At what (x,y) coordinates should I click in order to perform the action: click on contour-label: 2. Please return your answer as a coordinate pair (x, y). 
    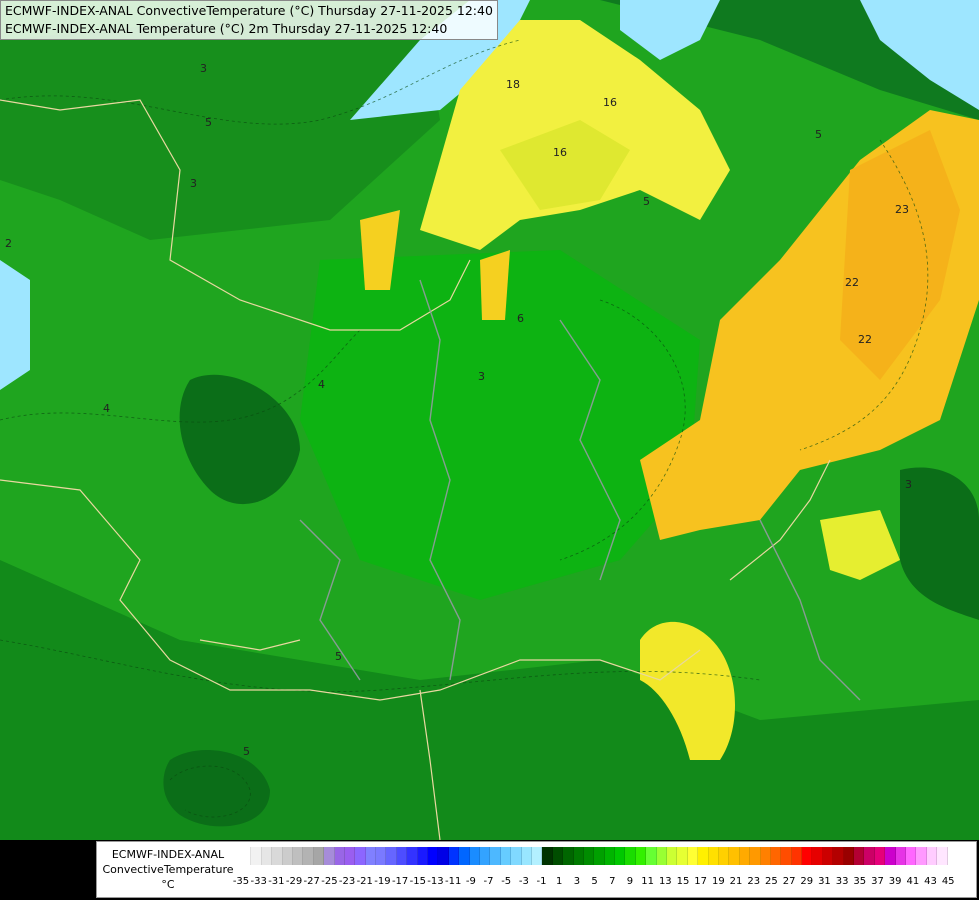
    Looking at the image, I should click on (8, 243).